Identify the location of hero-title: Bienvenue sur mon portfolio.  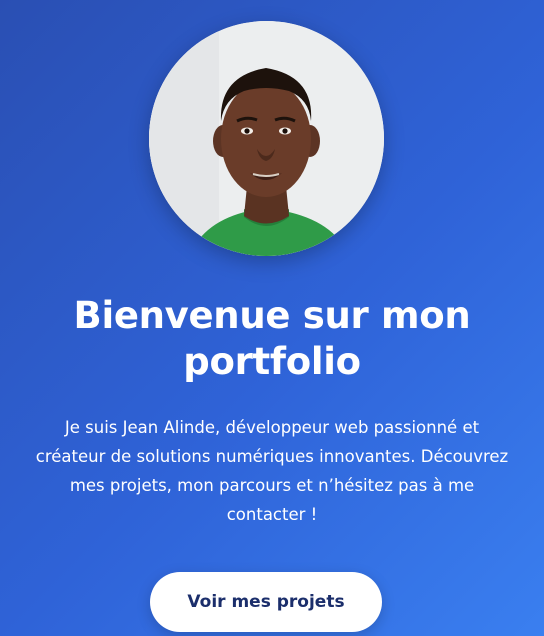
(272, 338).